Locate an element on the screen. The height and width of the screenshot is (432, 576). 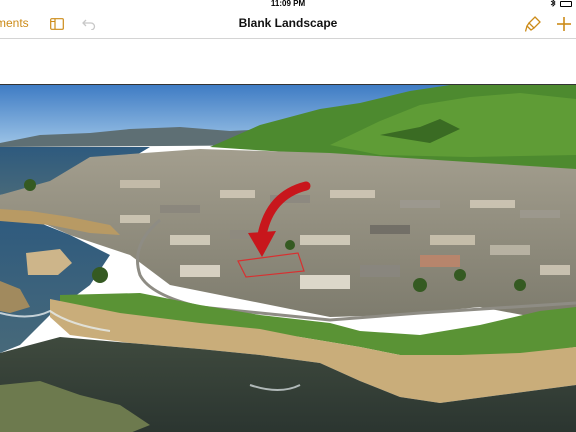
brush-icon is located at coordinates (533, 24).